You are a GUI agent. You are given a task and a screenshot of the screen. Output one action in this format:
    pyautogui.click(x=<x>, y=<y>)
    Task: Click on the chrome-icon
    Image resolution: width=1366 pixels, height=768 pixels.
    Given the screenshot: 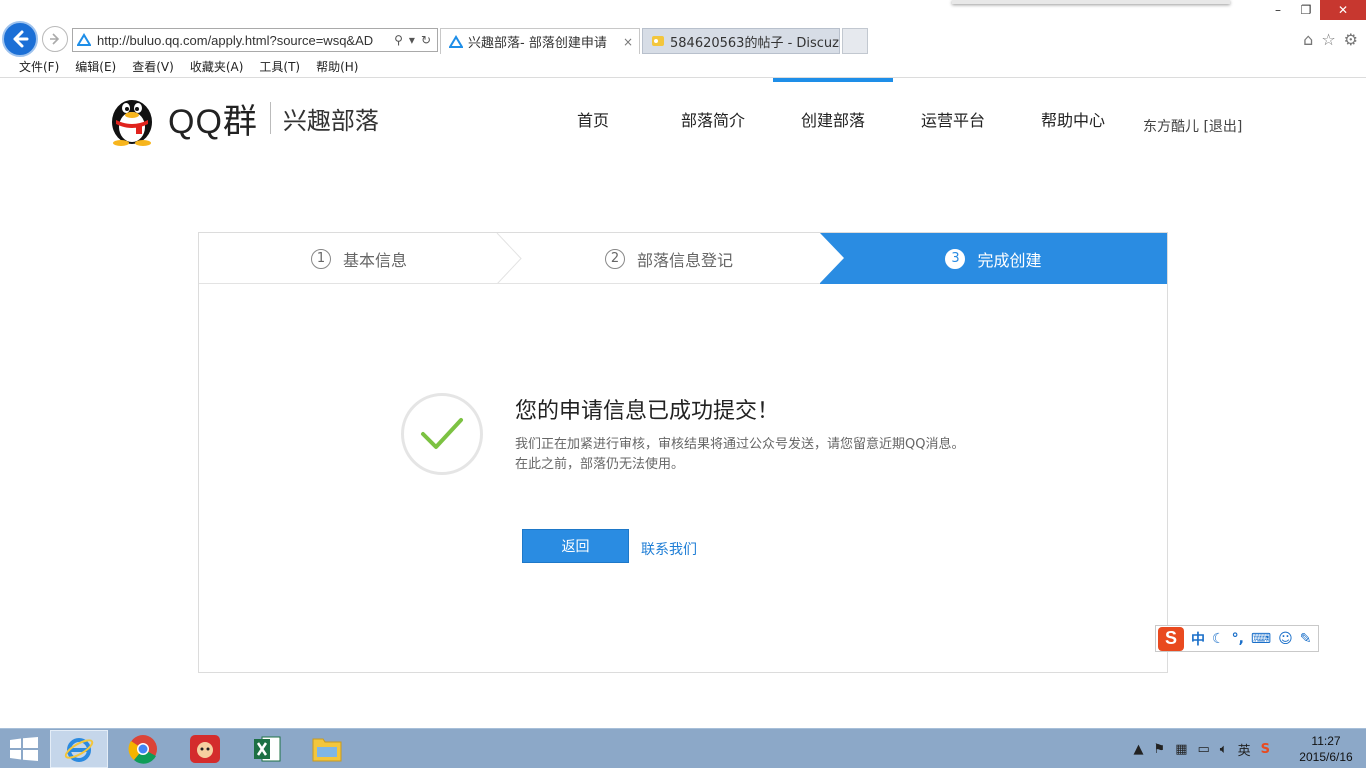 What is the action you would take?
    pyautogui.click(x=142, y=749)
    